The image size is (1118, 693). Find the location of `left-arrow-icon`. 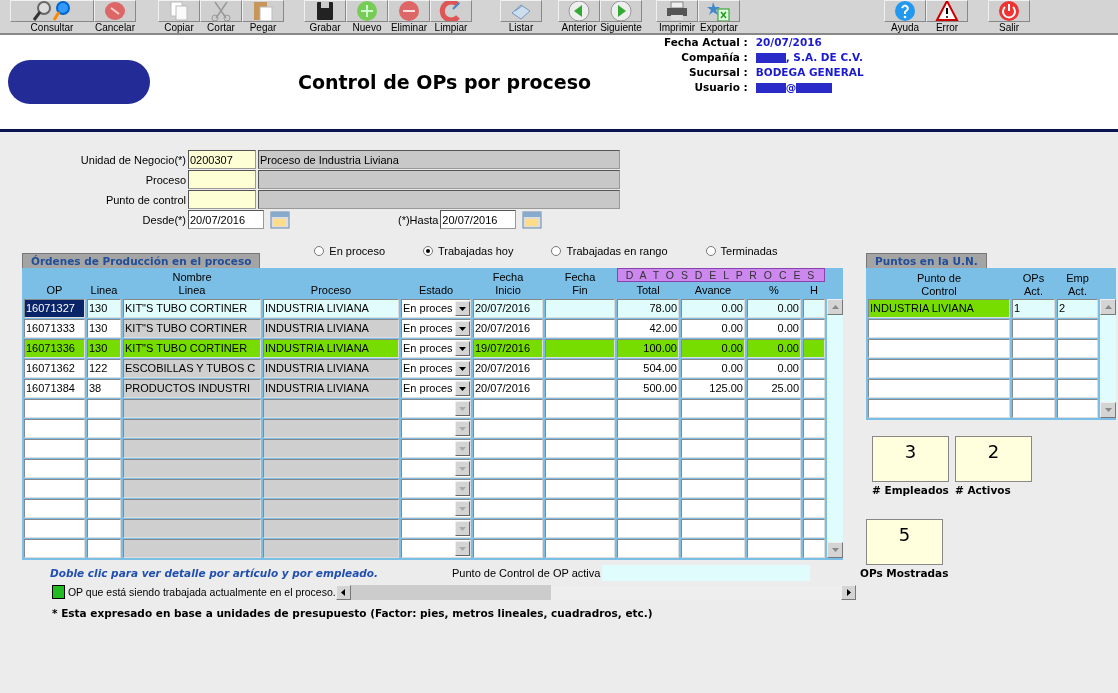

left-arrow-icon is located at coordinates (343, 592).